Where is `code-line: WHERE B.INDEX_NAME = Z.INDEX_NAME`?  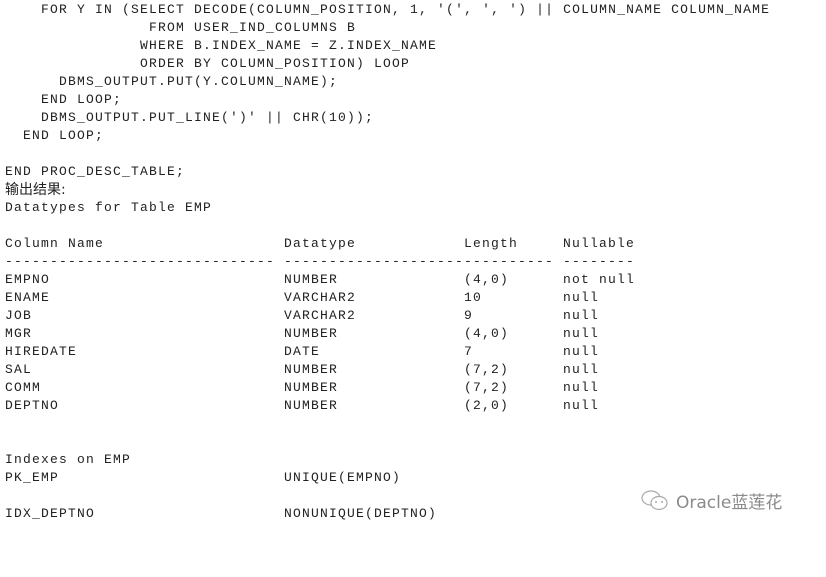 code-line: WHERE B.INDEX_NAME = Z.INDEX_NAME is located at coordinates (221, 45).